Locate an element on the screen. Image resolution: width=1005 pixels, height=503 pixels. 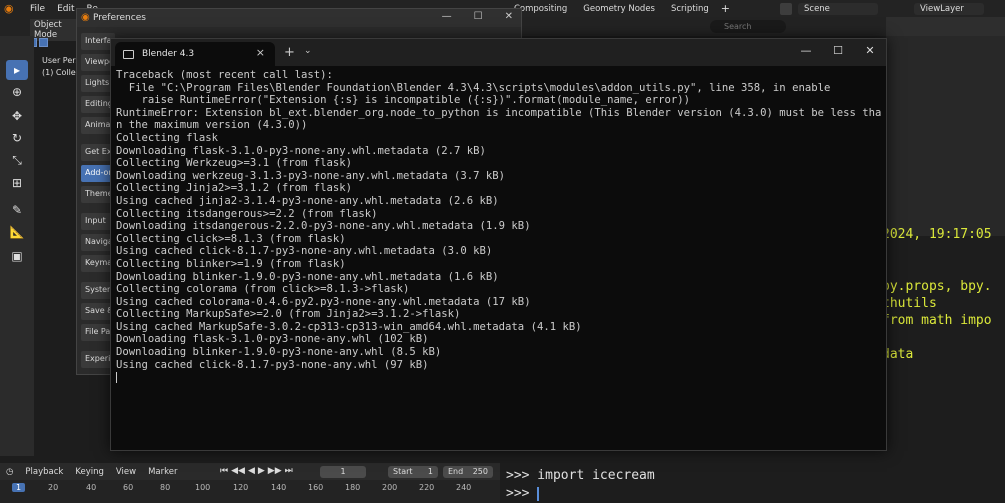
timeline-tick: 240 is located at coordinates (464, 487).